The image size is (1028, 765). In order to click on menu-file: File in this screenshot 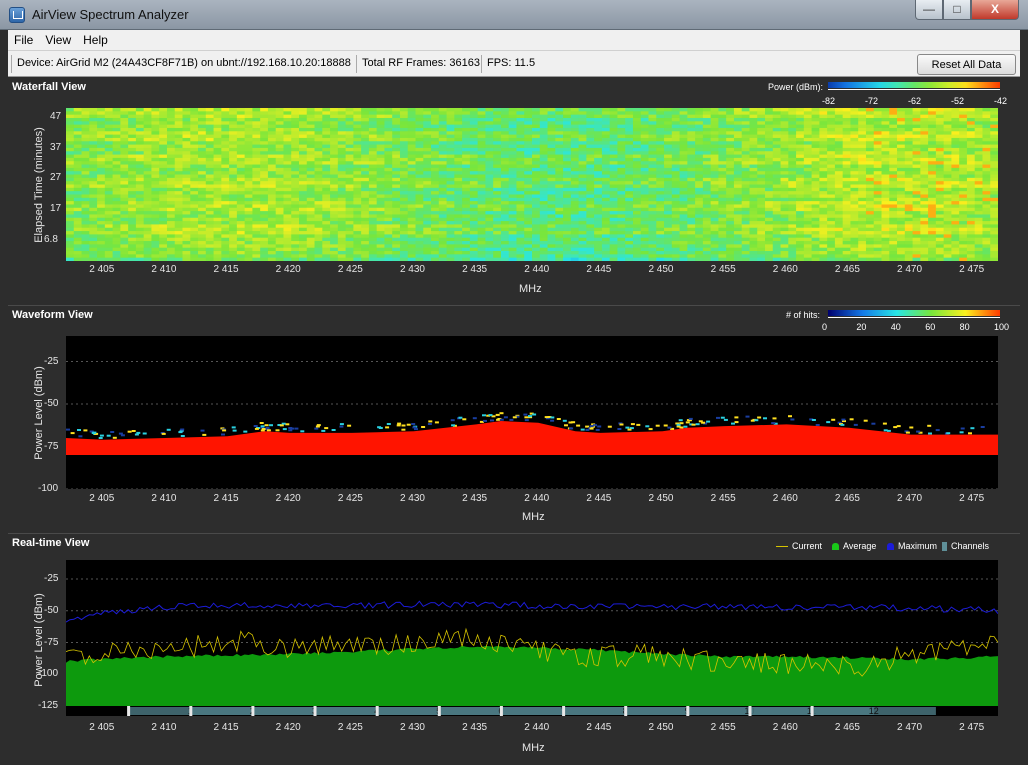, I will do `click(23, 40)`.